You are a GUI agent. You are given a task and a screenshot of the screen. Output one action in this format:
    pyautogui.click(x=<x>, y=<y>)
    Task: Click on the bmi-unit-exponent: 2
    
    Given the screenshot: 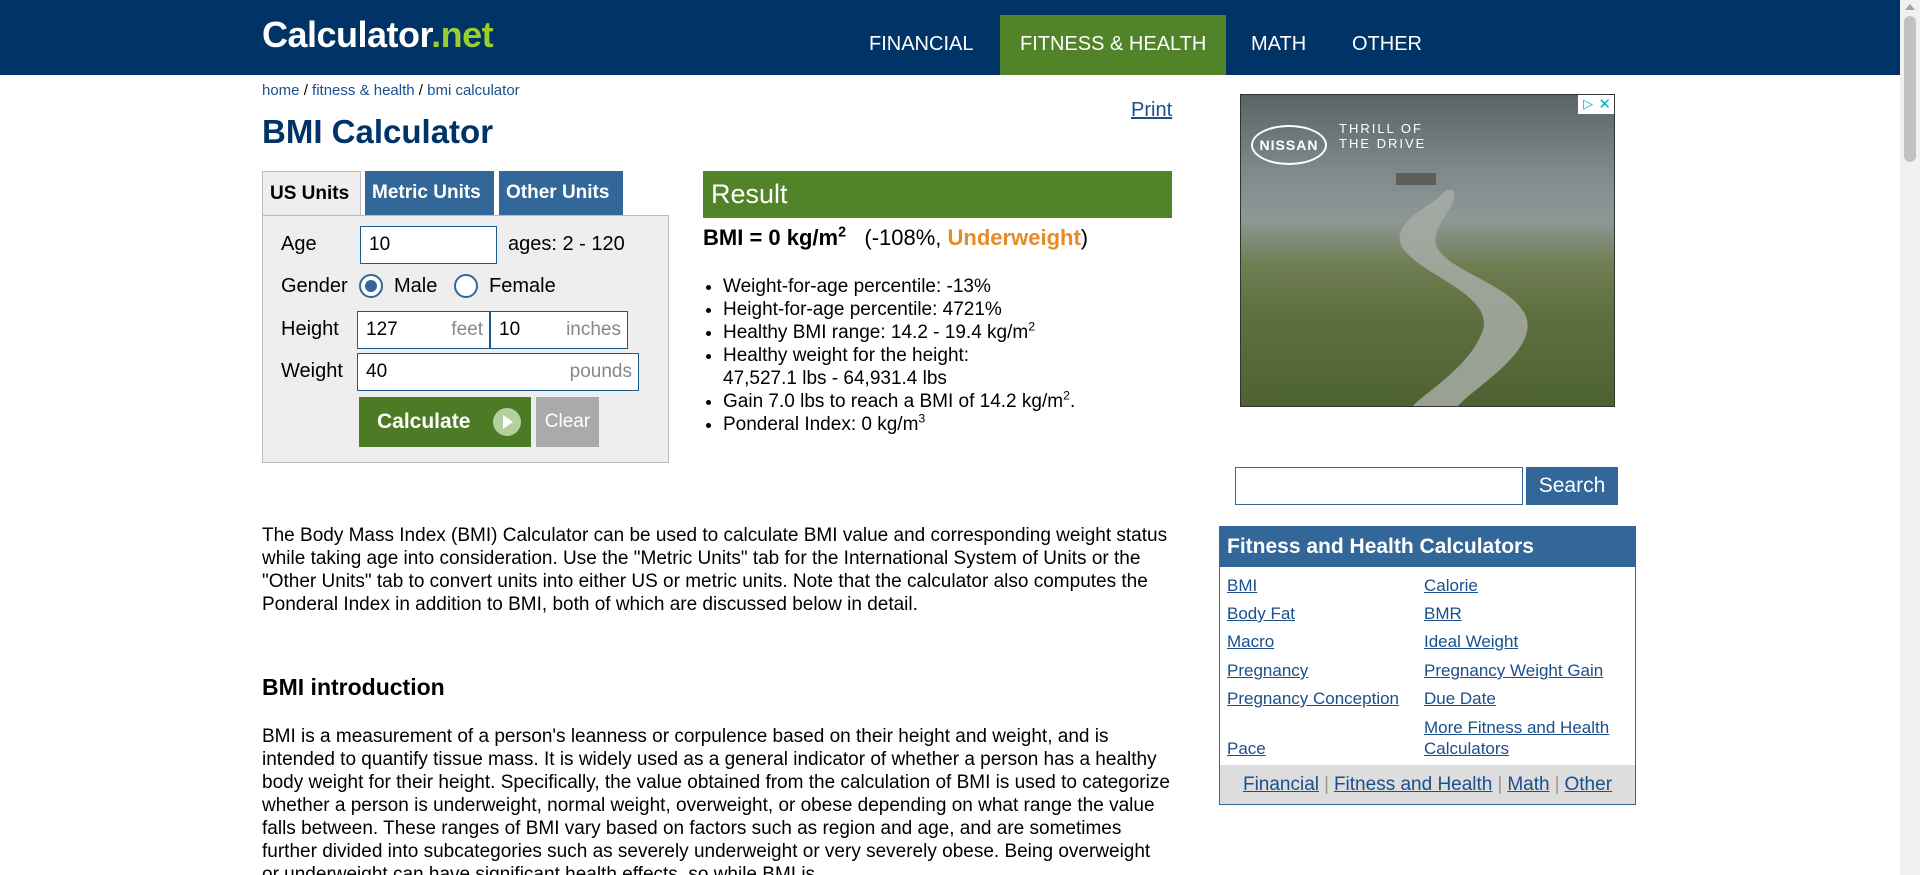 What is the action you would take?
    pyautogui.click(x=842, y=232)
    